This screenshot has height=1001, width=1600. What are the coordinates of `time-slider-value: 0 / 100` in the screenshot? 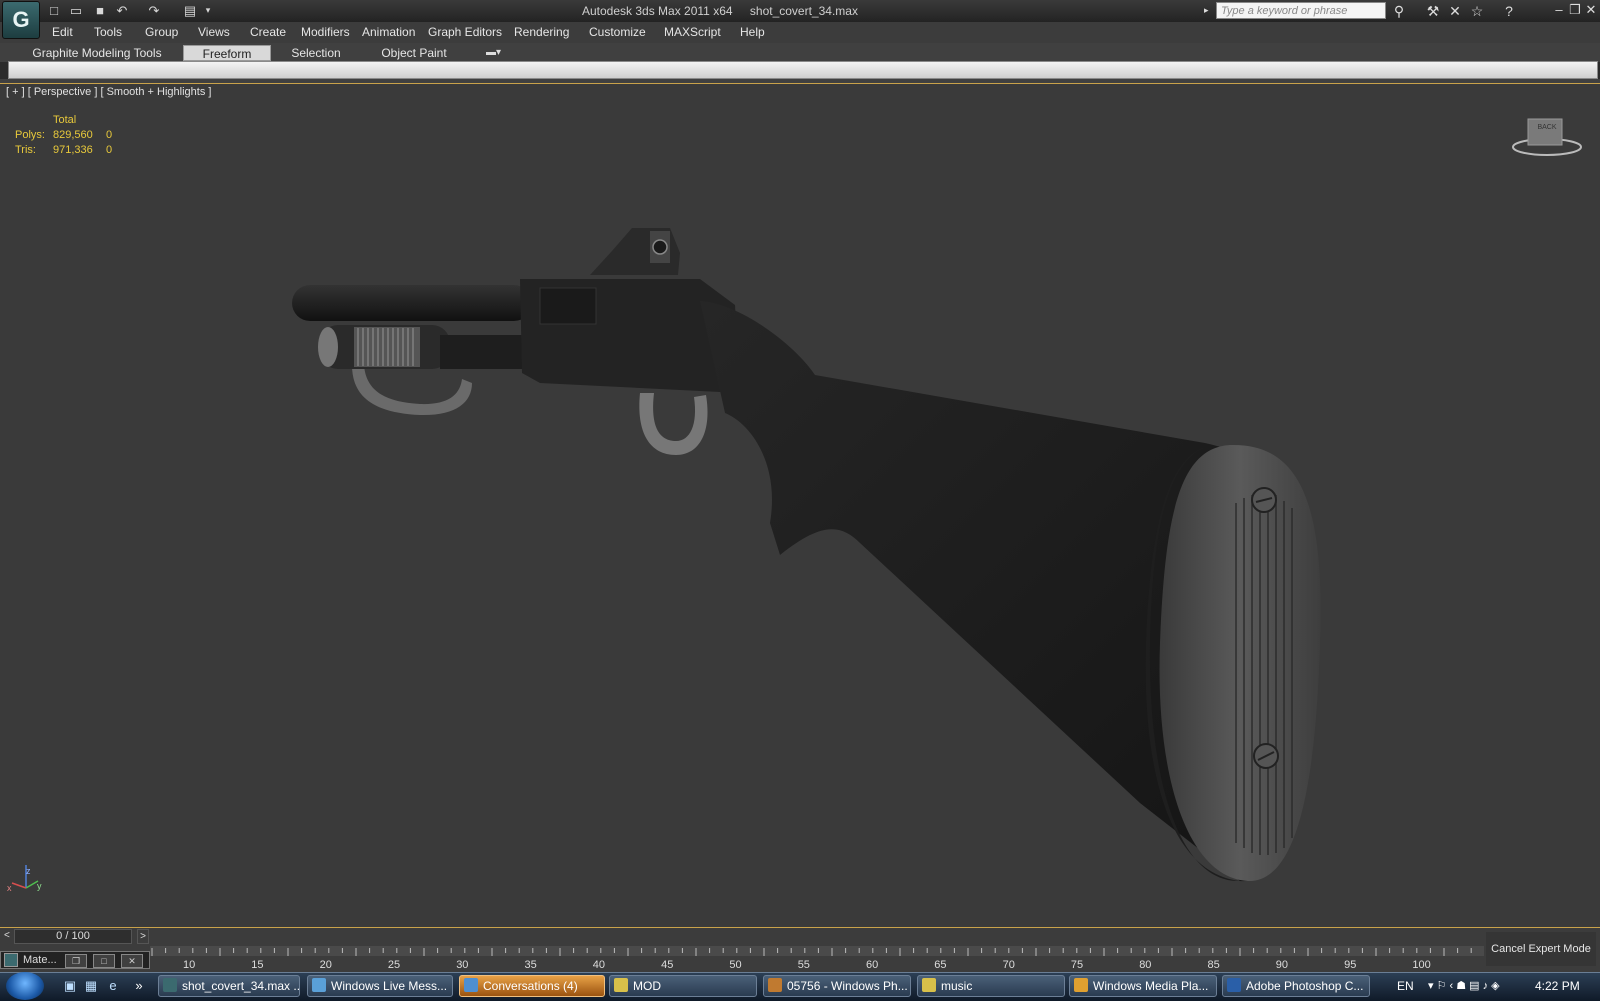 It's located at (73, 936).